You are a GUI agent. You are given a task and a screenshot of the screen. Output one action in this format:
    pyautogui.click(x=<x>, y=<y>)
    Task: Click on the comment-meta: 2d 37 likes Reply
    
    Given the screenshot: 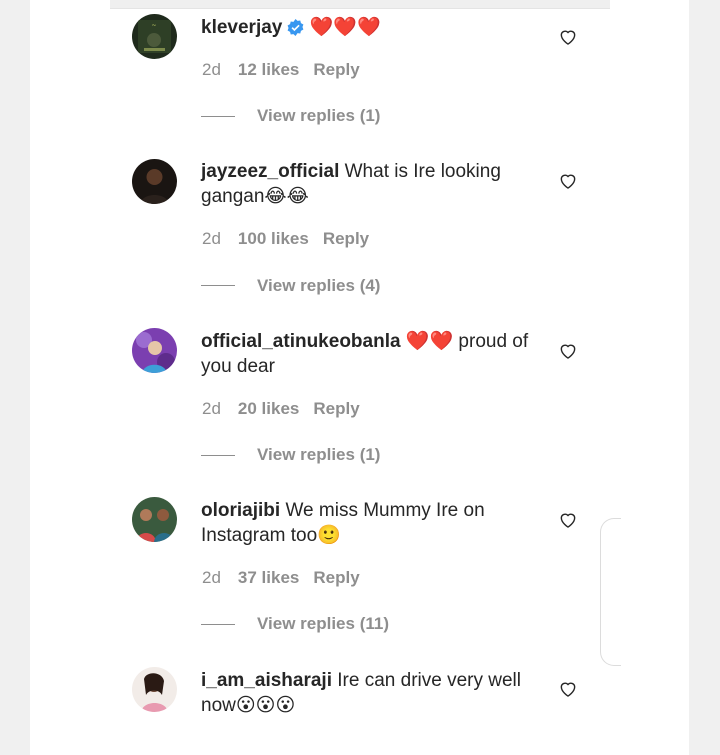 What is the action you would take?
    pyautogui.click(x=287, y=578)
    